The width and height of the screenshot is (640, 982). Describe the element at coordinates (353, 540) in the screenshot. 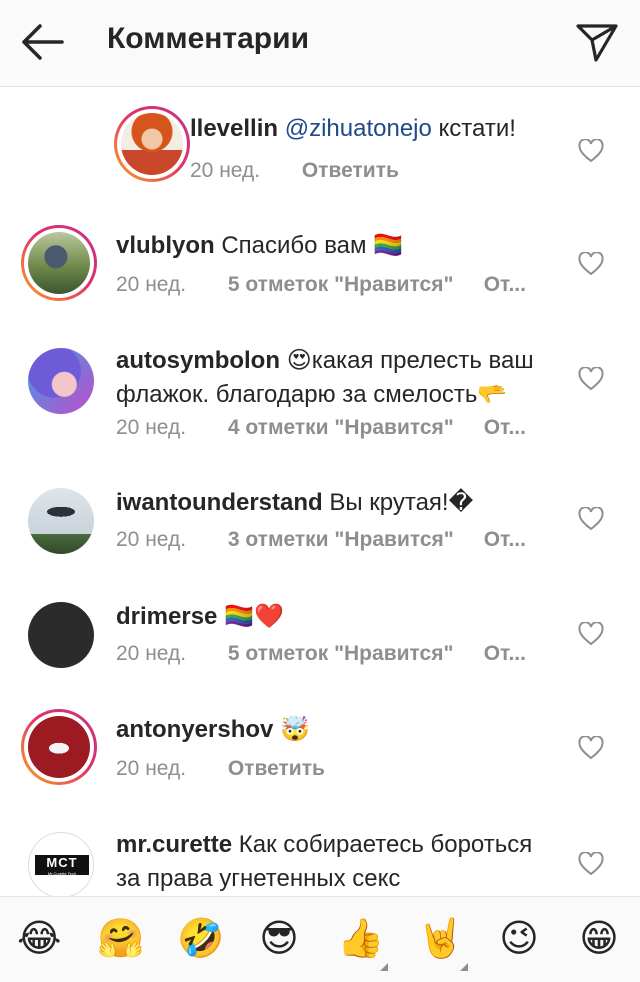

I see `likes-count: 3 отметки "Нравится"` at that location.